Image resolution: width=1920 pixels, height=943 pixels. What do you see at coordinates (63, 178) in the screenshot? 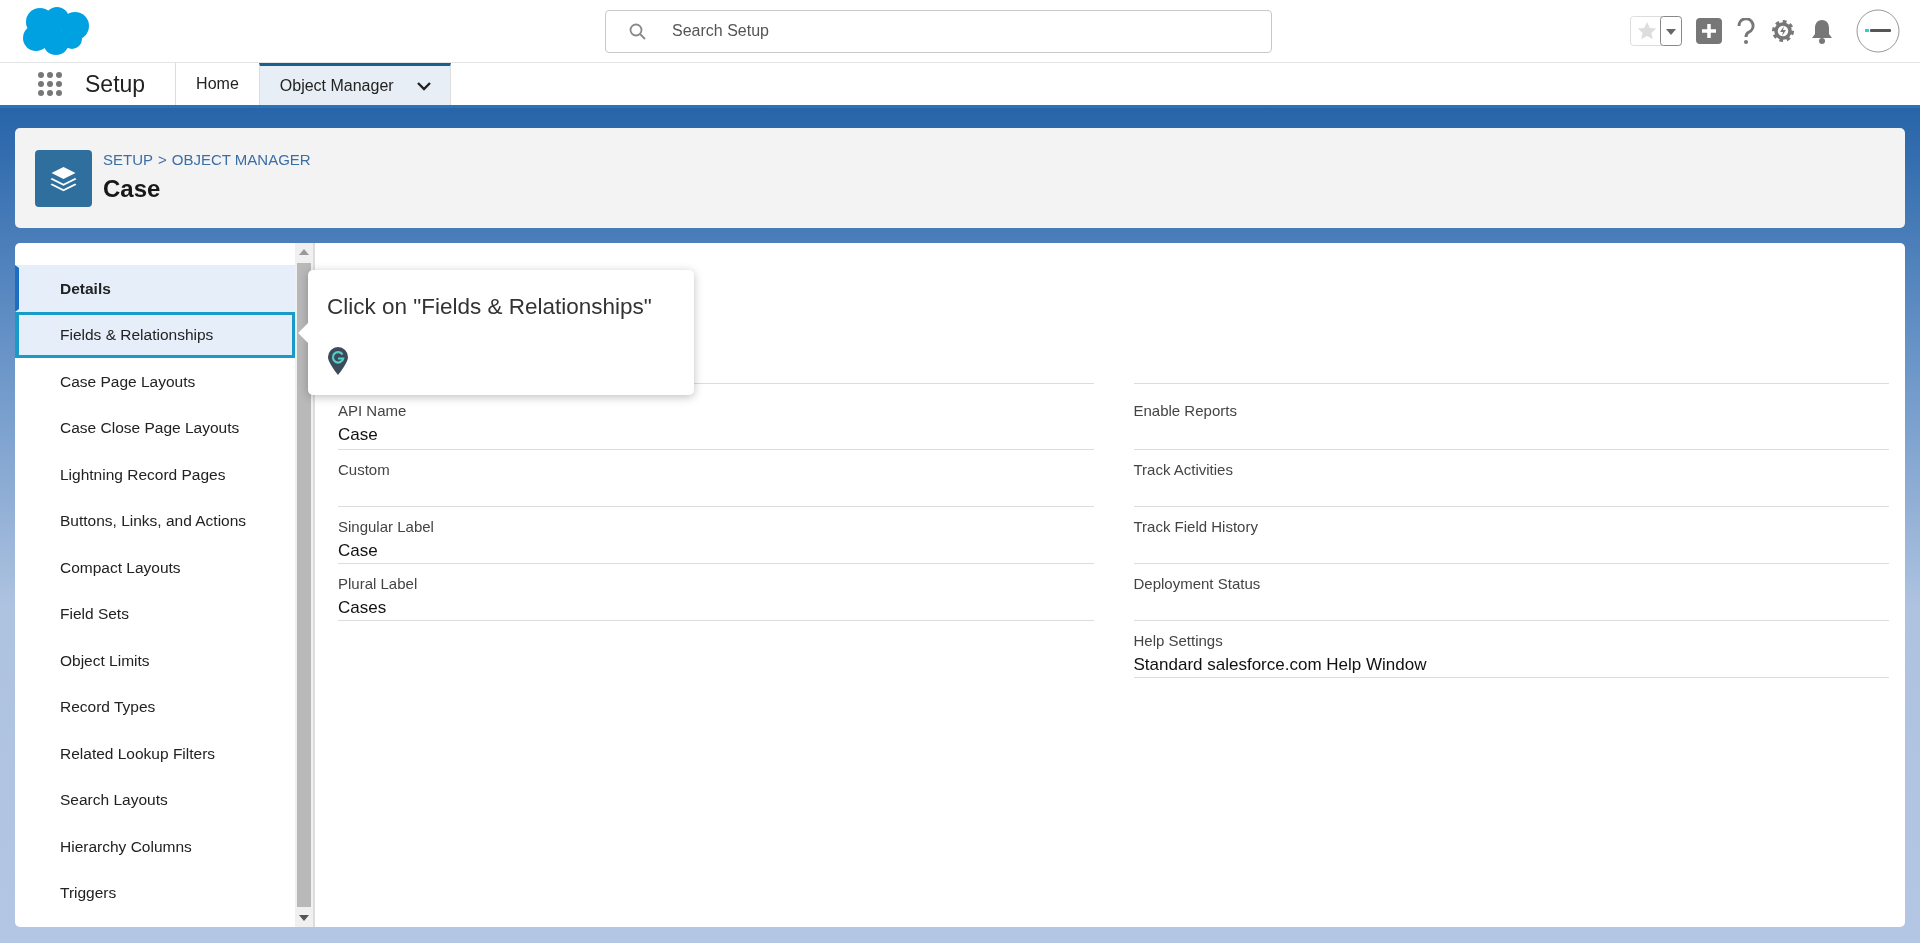
I see `layers-icon` at bounding box center [63, 178].